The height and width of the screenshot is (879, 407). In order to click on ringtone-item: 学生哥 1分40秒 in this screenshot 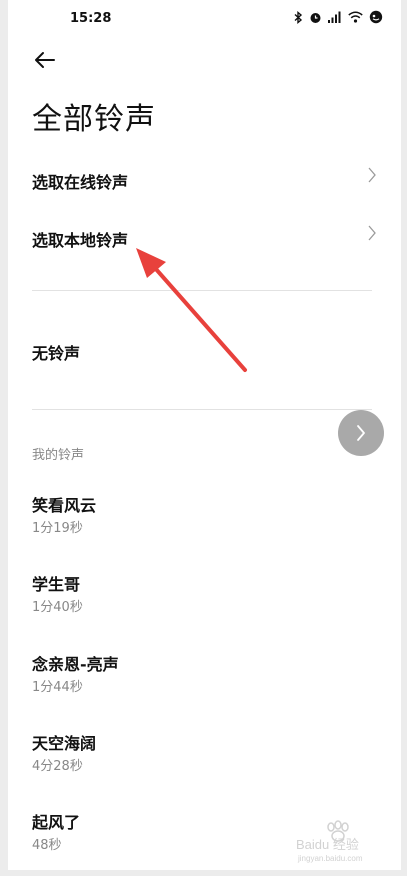, I will do `click(204, 606)`.